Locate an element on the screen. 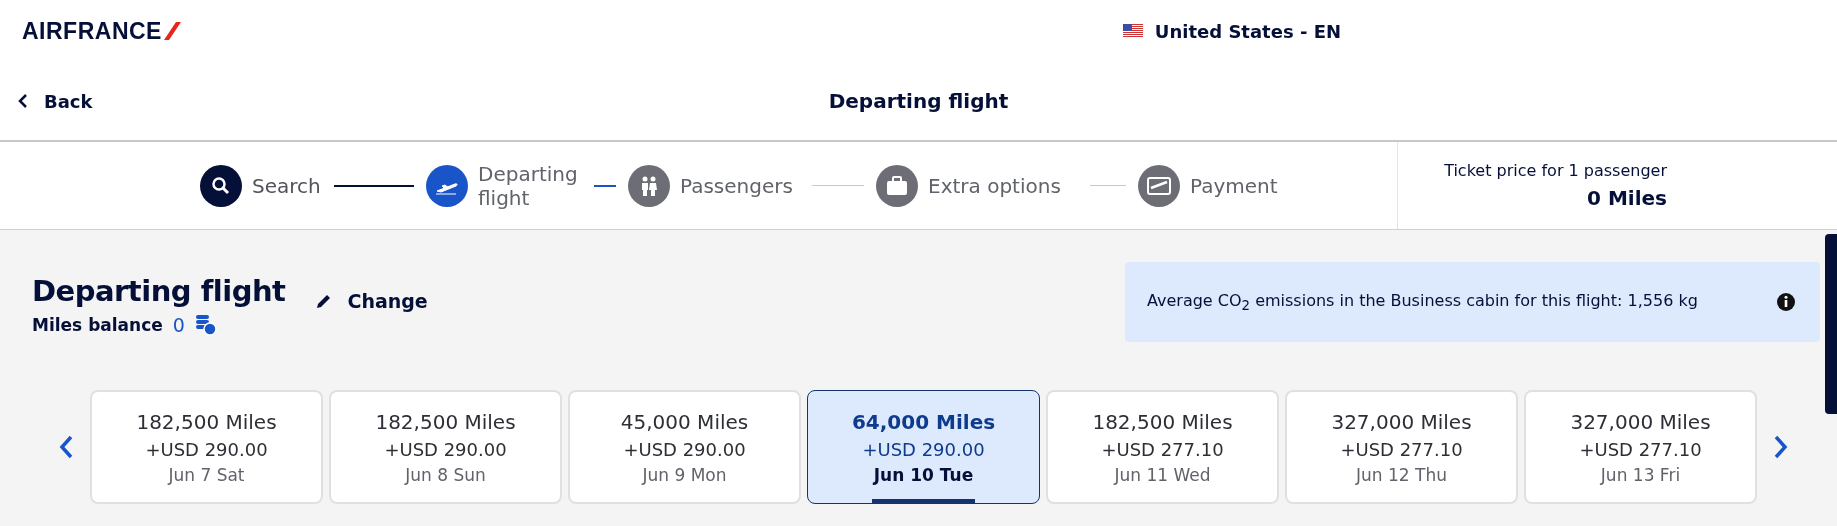  step-label: Search is located at coordinates (287, 185).